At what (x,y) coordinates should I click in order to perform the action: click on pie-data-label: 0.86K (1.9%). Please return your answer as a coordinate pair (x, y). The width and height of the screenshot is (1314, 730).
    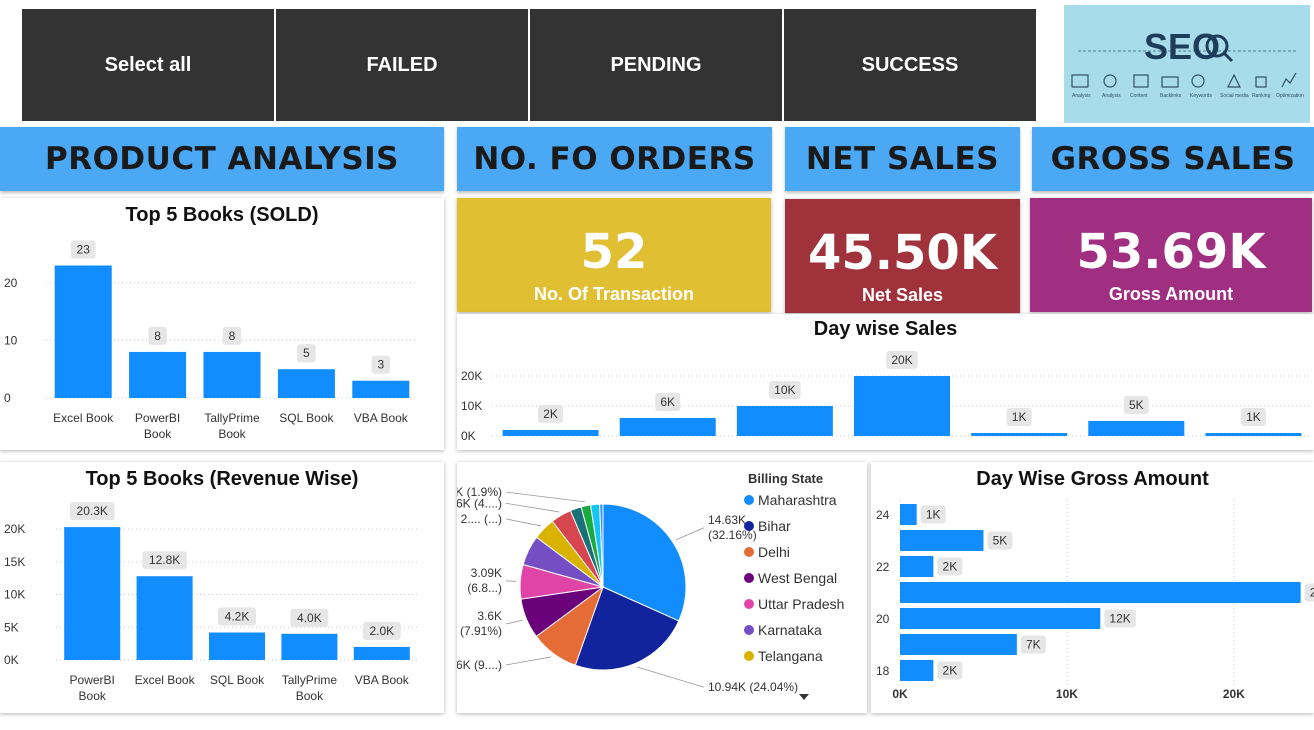
    Looking at the image, I should click on (479, 492).